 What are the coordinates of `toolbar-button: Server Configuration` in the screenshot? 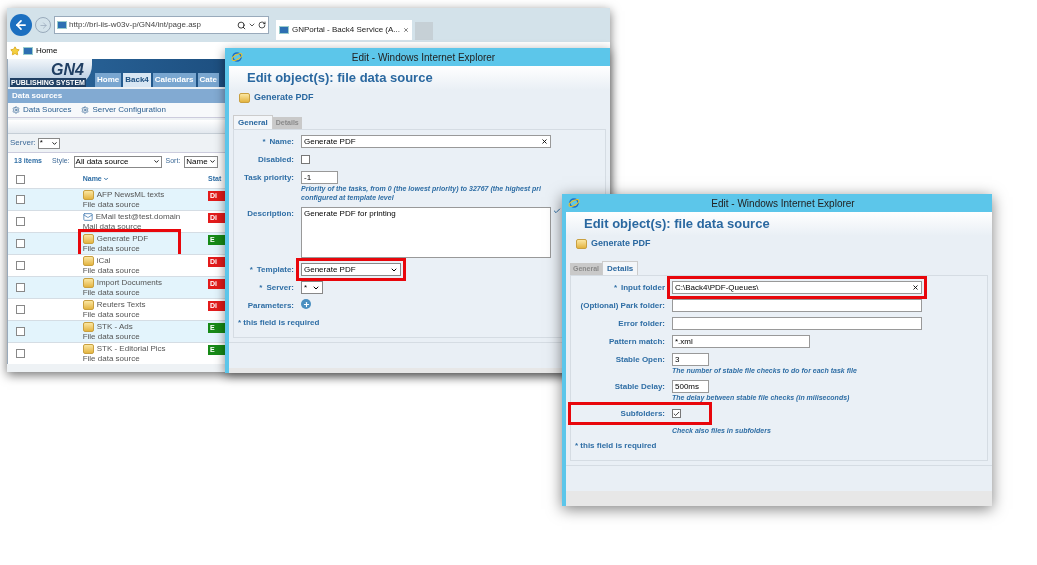 It's located at (123, 110).